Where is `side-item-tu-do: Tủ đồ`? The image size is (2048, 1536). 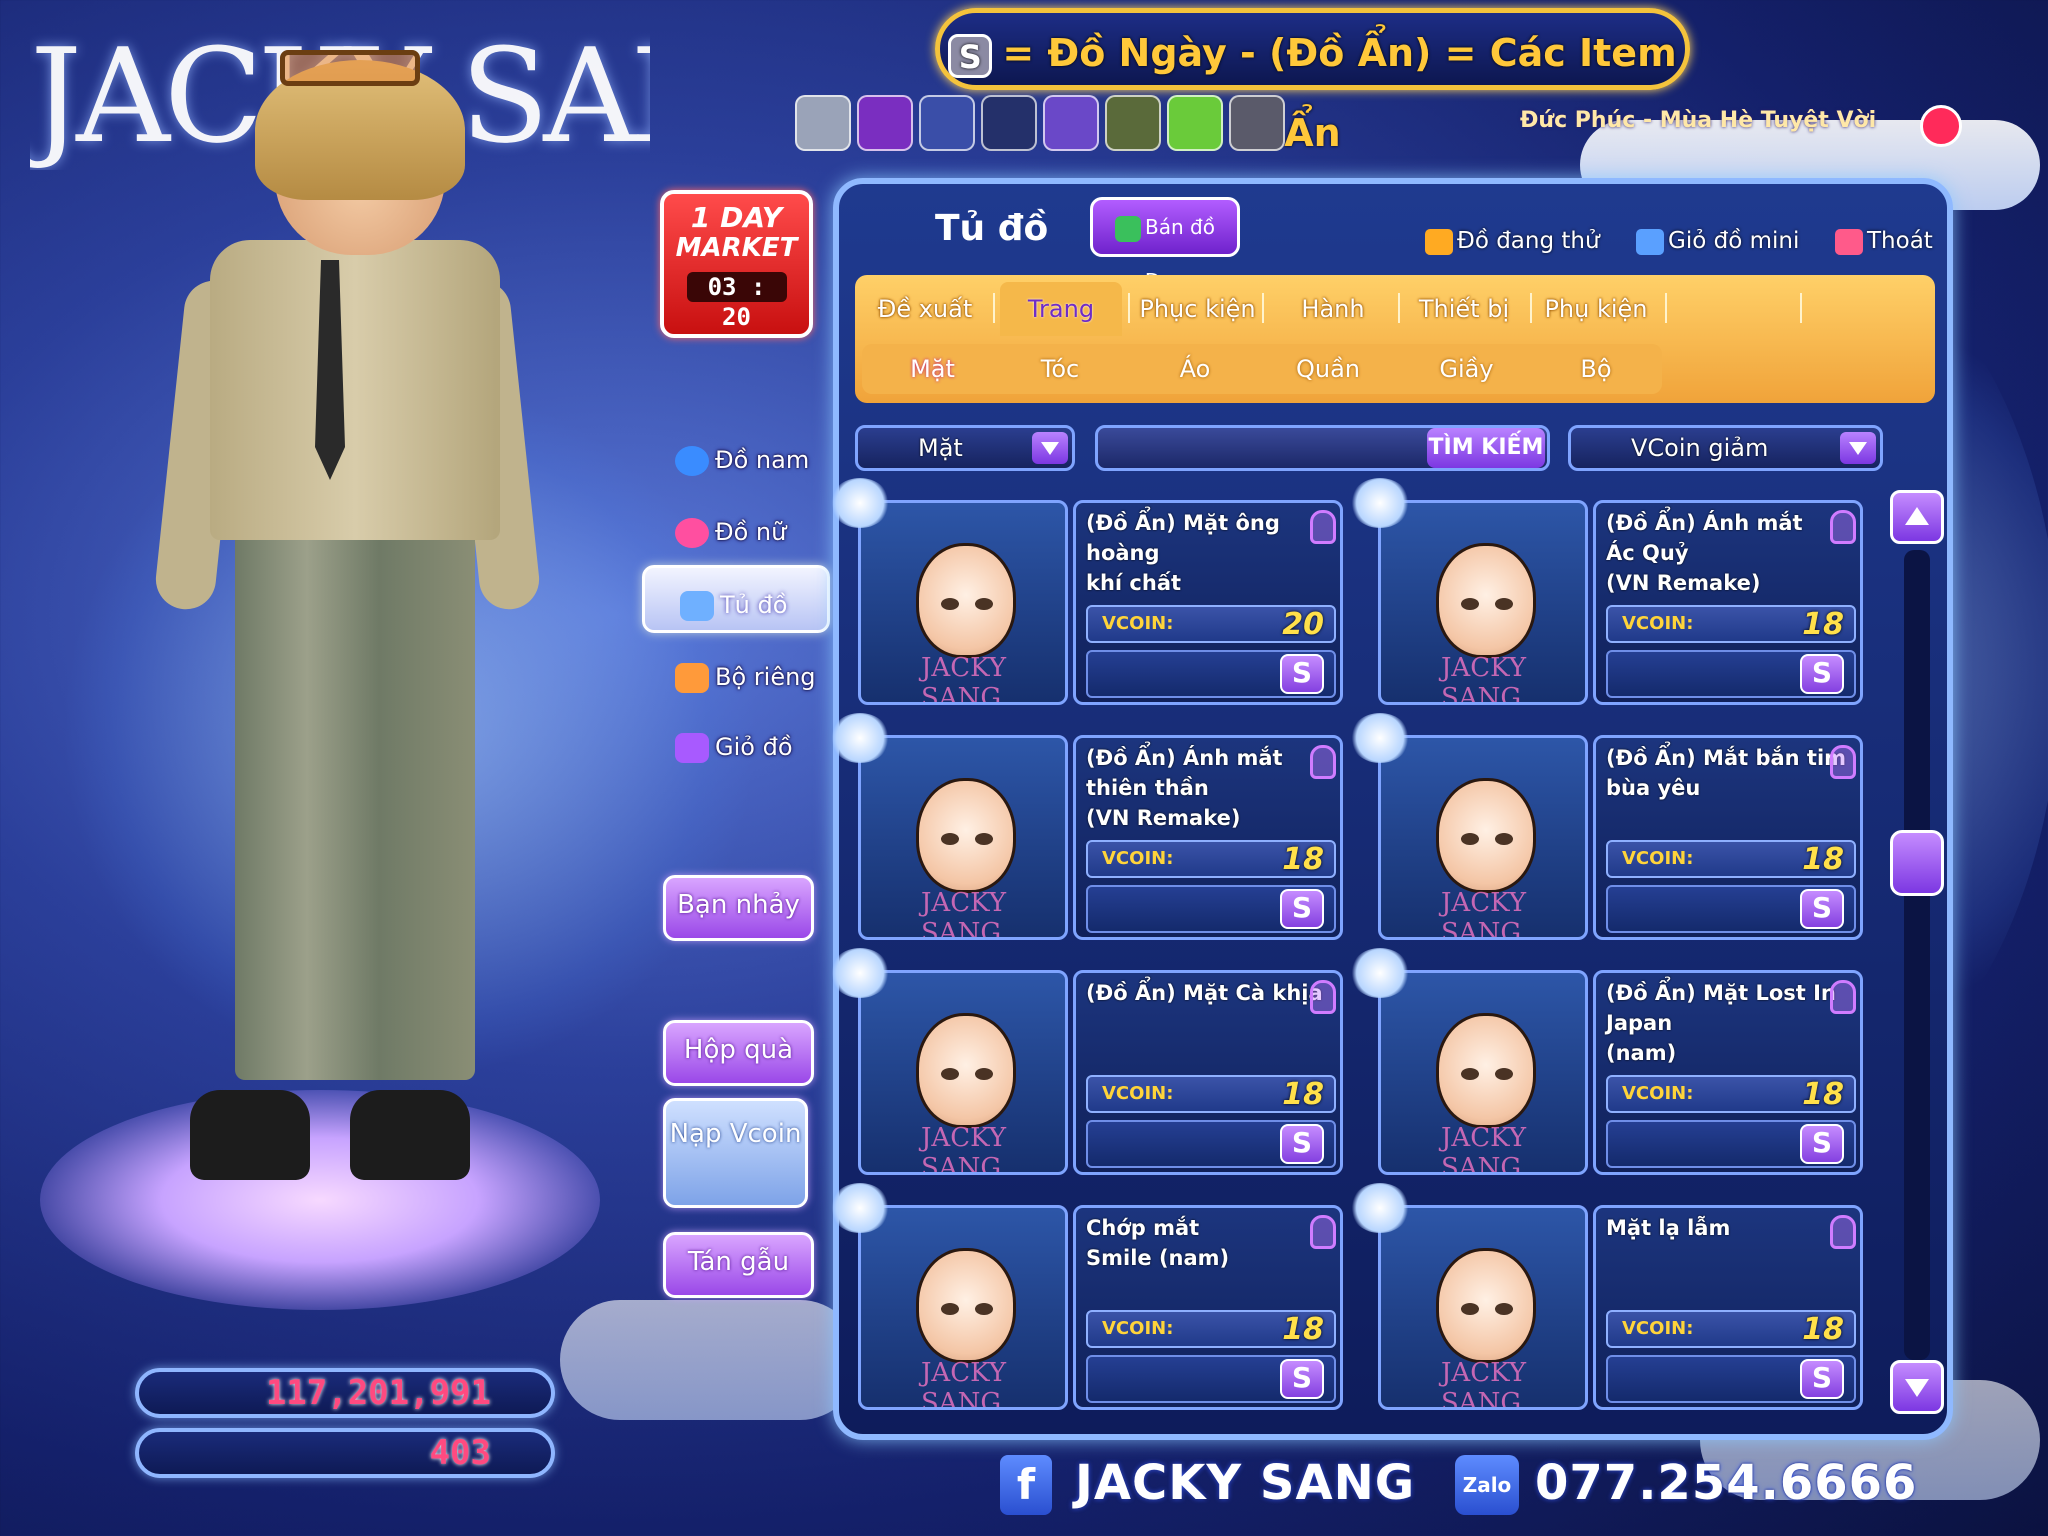
side-item-tu-do: Tủ đồ is located at coordinates (728, 605).